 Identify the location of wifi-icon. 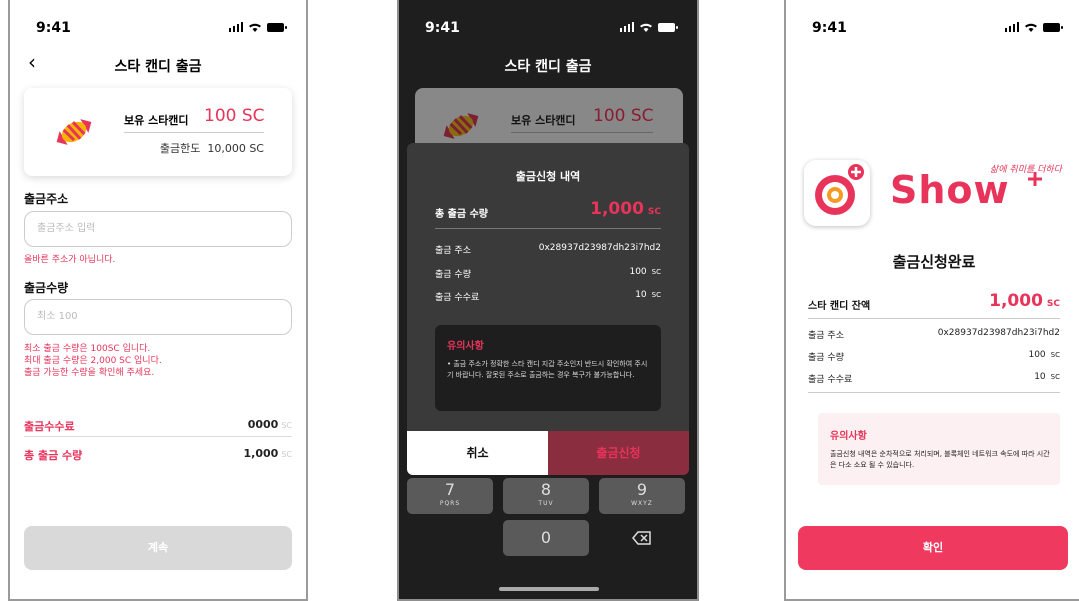
(1031, 27).